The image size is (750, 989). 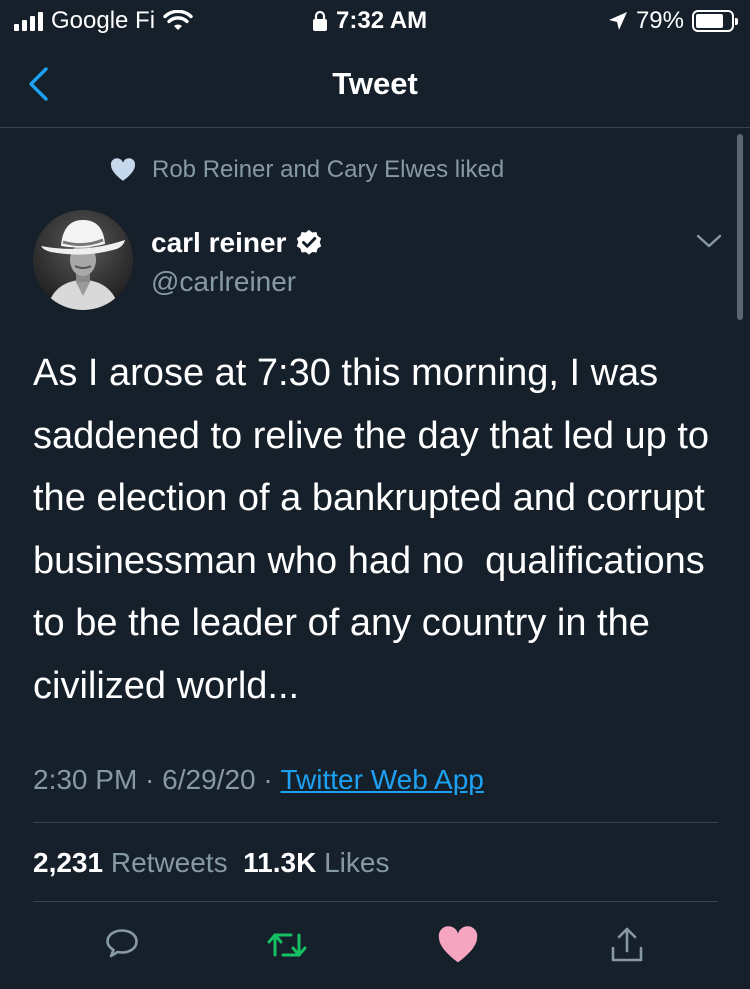 I want to click on retweets-count: 2,231, so click(x=68, y=862).